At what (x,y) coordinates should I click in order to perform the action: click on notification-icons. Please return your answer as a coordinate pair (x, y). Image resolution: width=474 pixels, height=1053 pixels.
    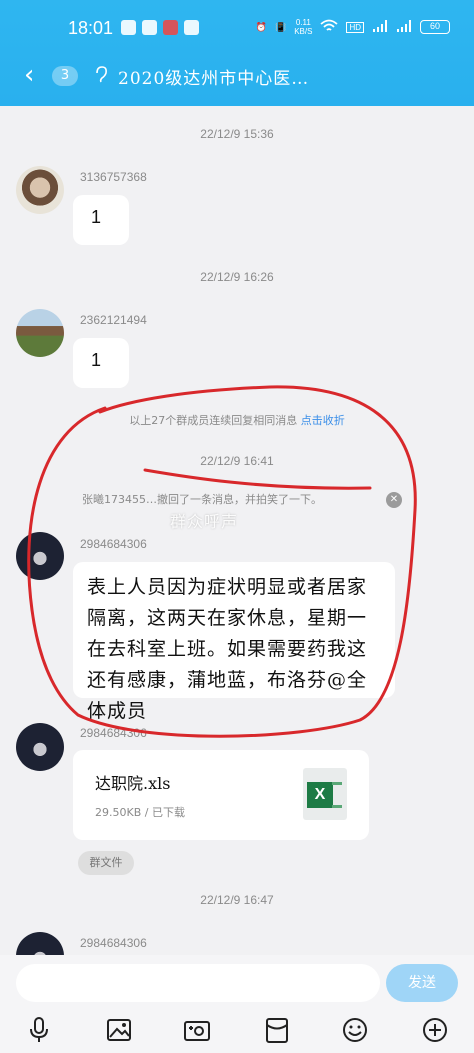
    Looking at the image, I should click on (160, 27).